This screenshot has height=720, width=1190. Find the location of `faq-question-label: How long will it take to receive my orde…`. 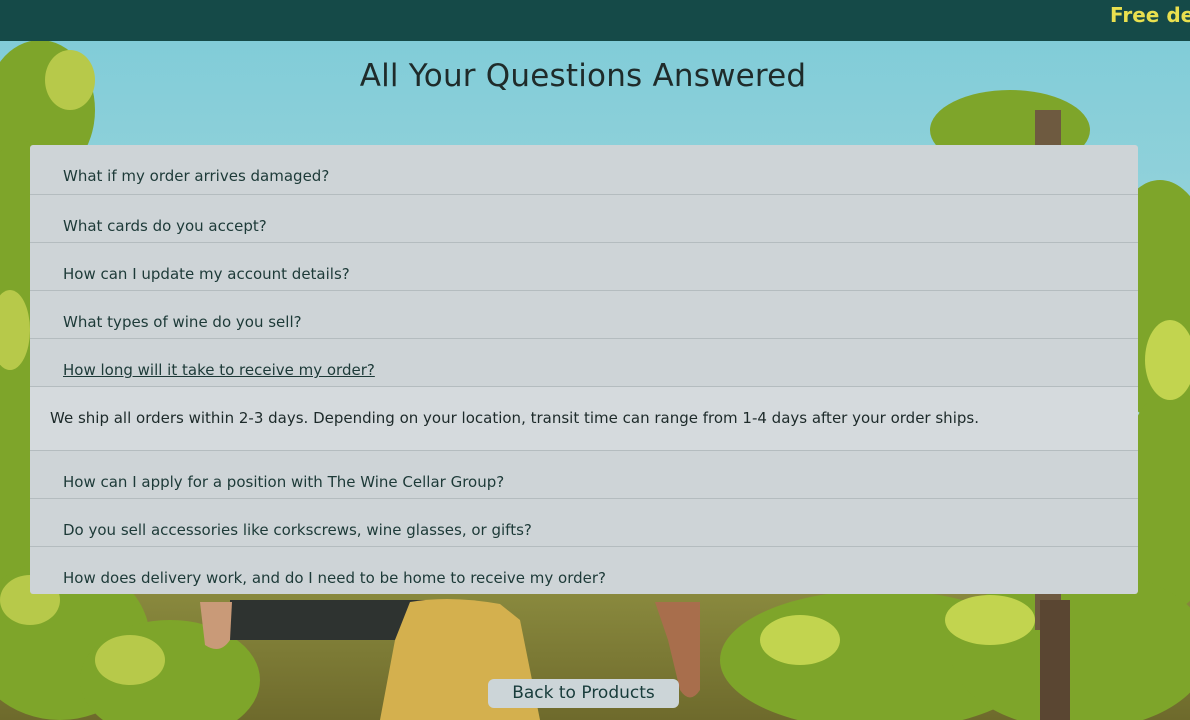

faq-question-label: How long will it take to receive my orde… is located at coordinates (219, 370).